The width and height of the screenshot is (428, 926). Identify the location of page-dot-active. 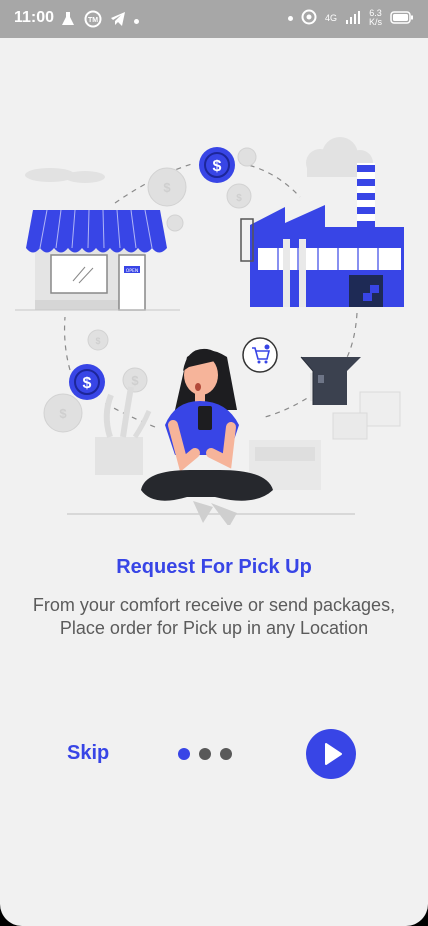
(184, 754).